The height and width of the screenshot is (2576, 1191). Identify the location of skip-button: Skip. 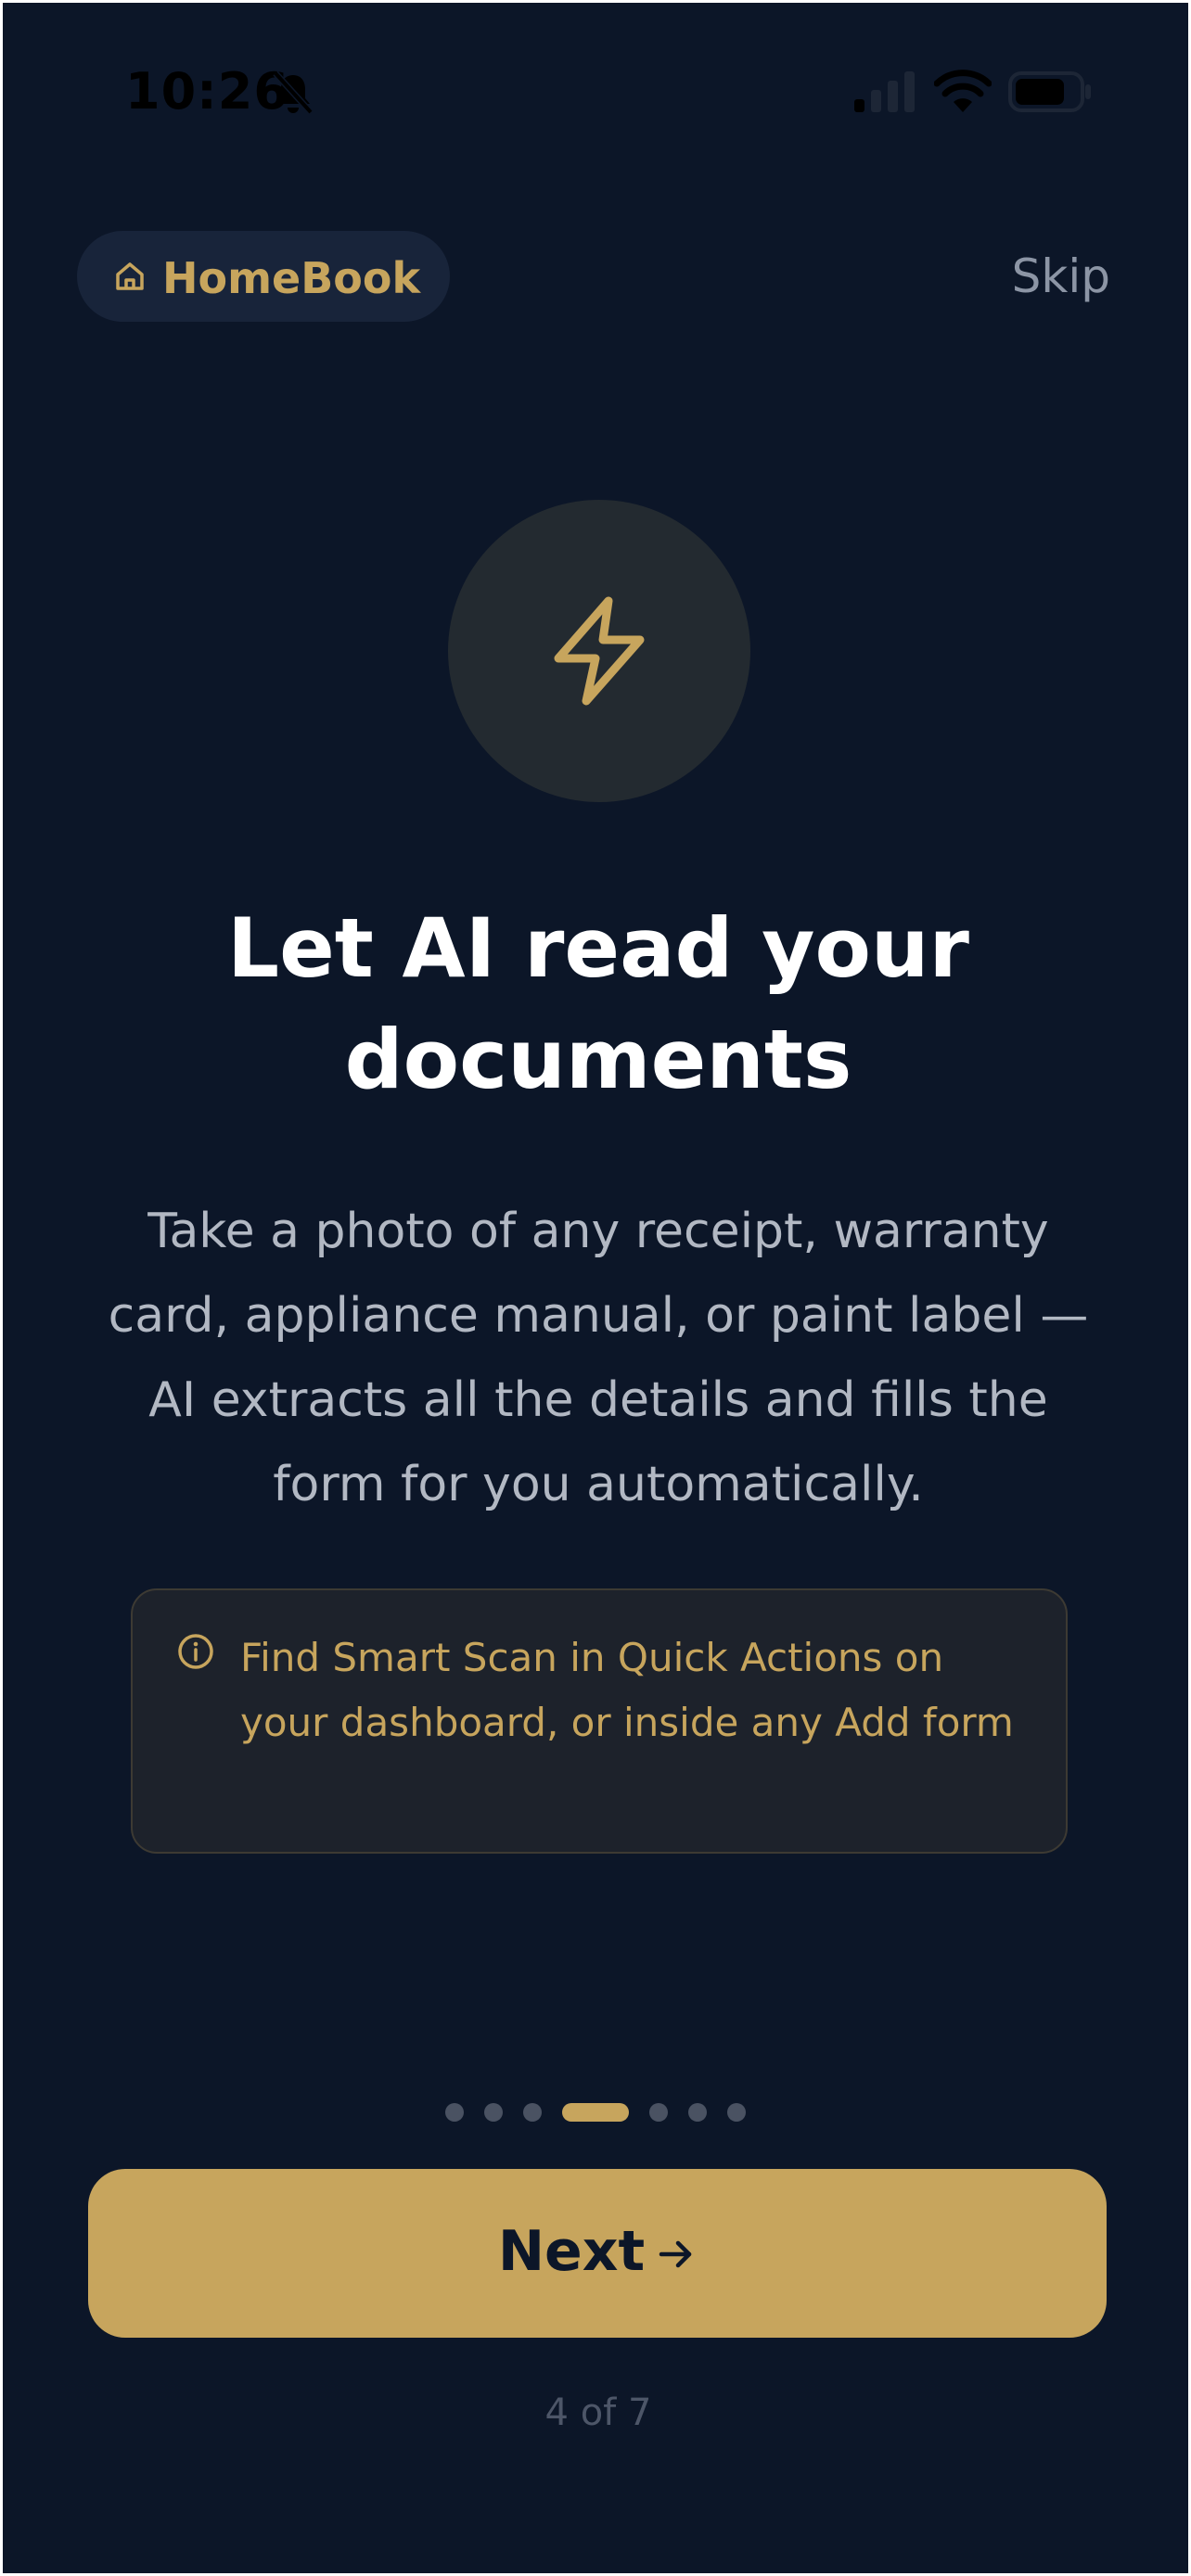
(1061, 276).